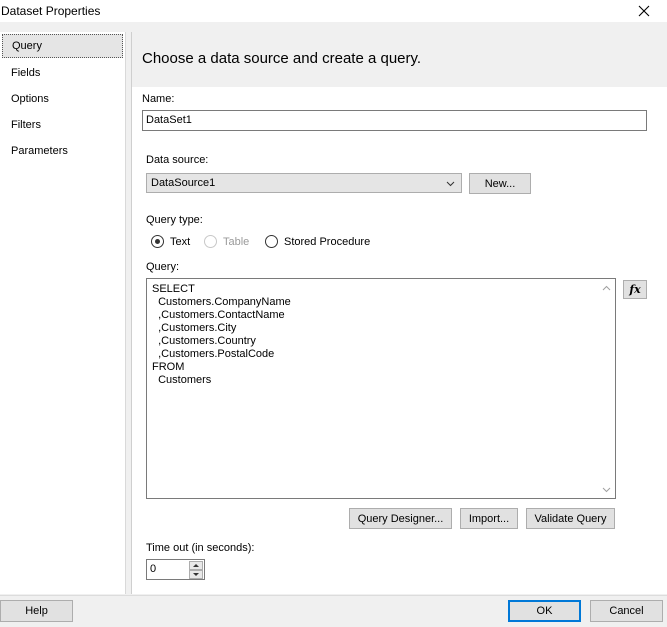 This screenshot has height=627, width=667. I want to click on query-scrollbar, so click(606, 388).